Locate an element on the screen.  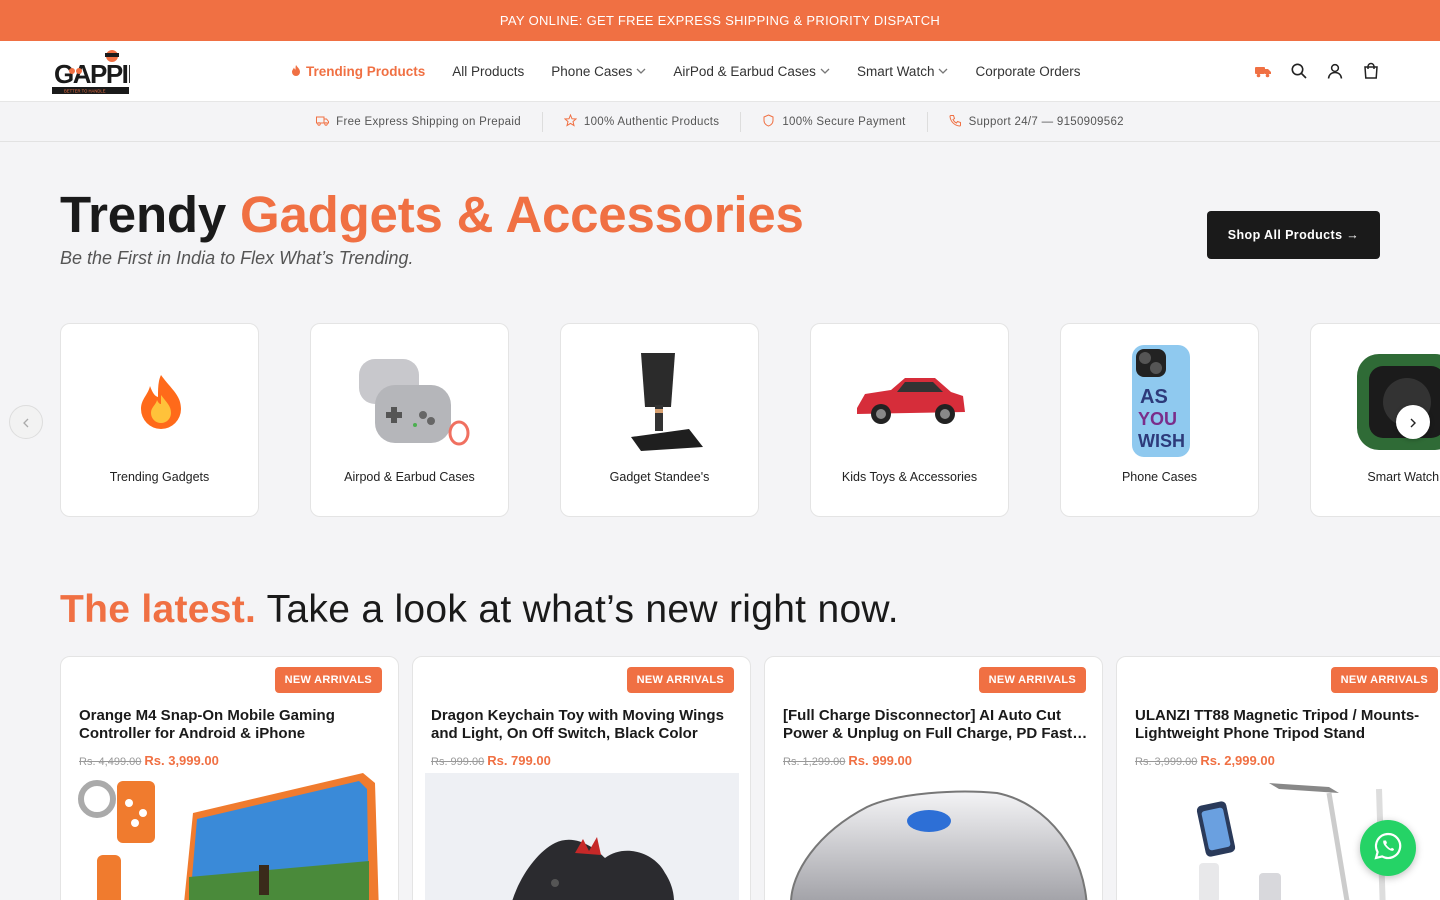
trust-secure: 100% Secure Payment is located at coordinates (833, 121).